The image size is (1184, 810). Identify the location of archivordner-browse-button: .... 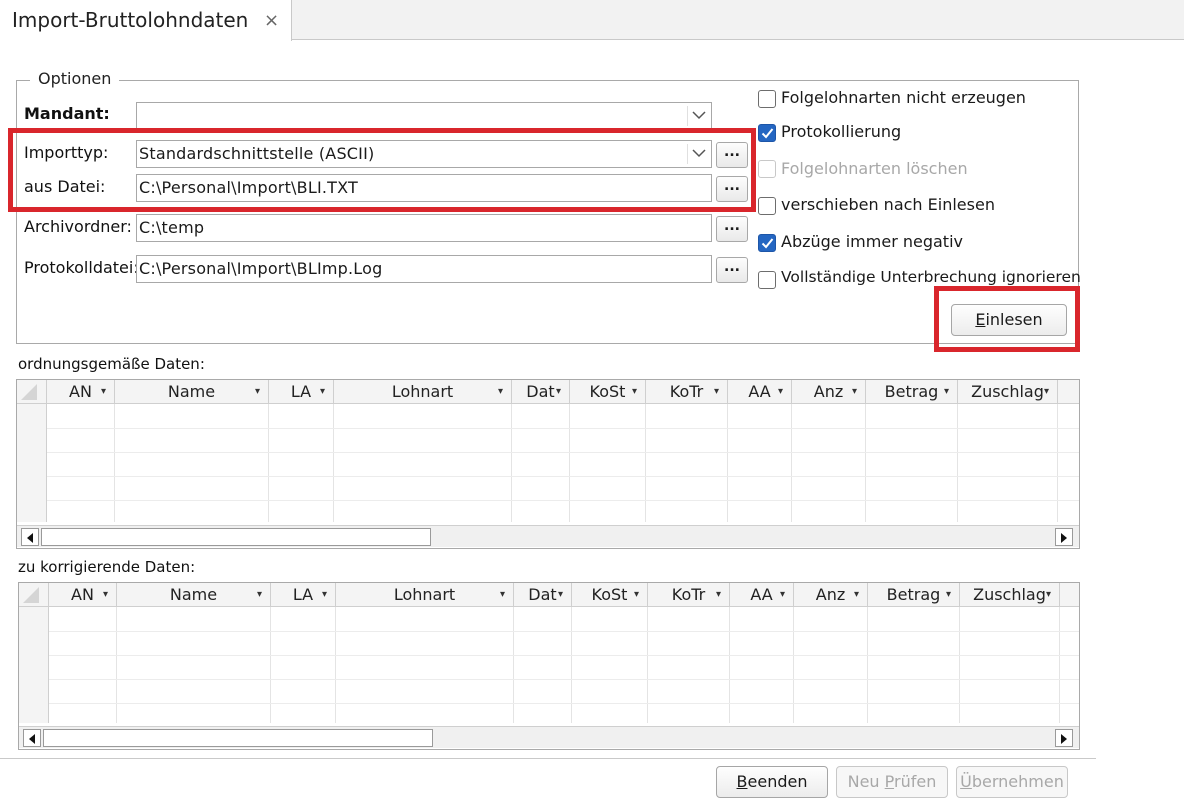
(732, 229).